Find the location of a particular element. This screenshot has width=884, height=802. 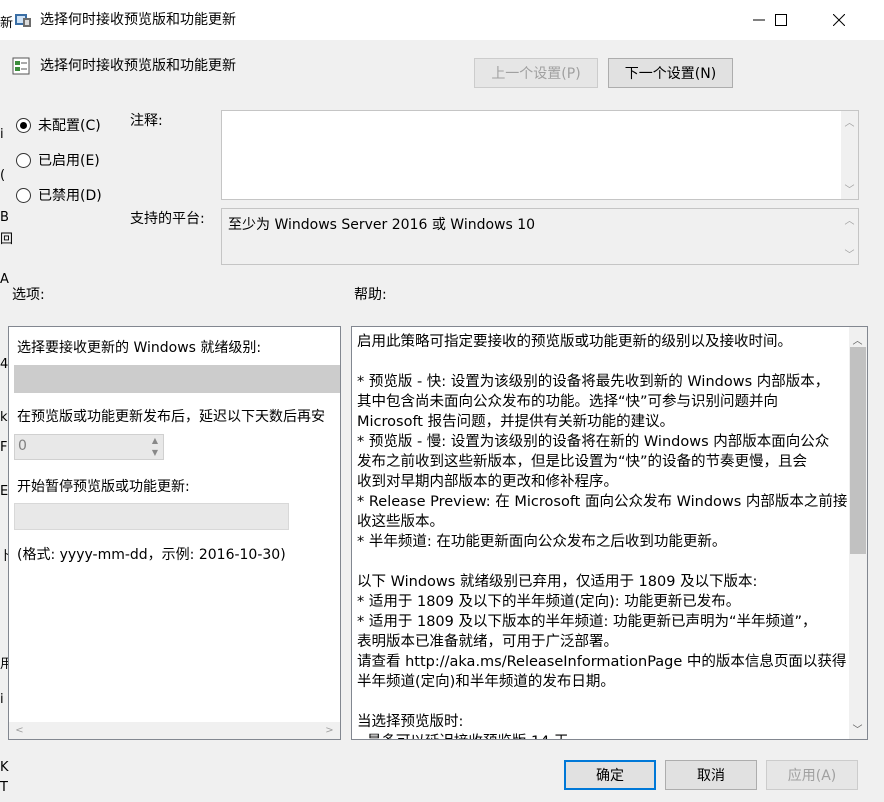

close-button is located at coordinates (839, 20).